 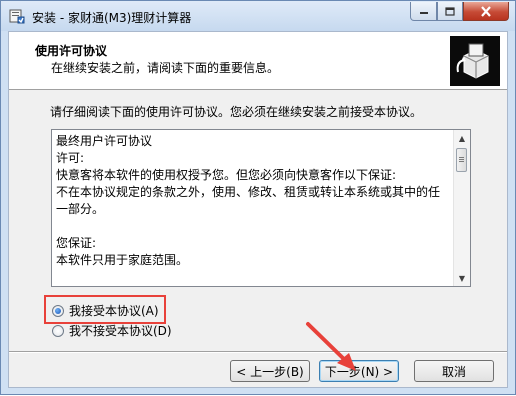 I want to click on minimize-icon, so click(x=423, y=13).